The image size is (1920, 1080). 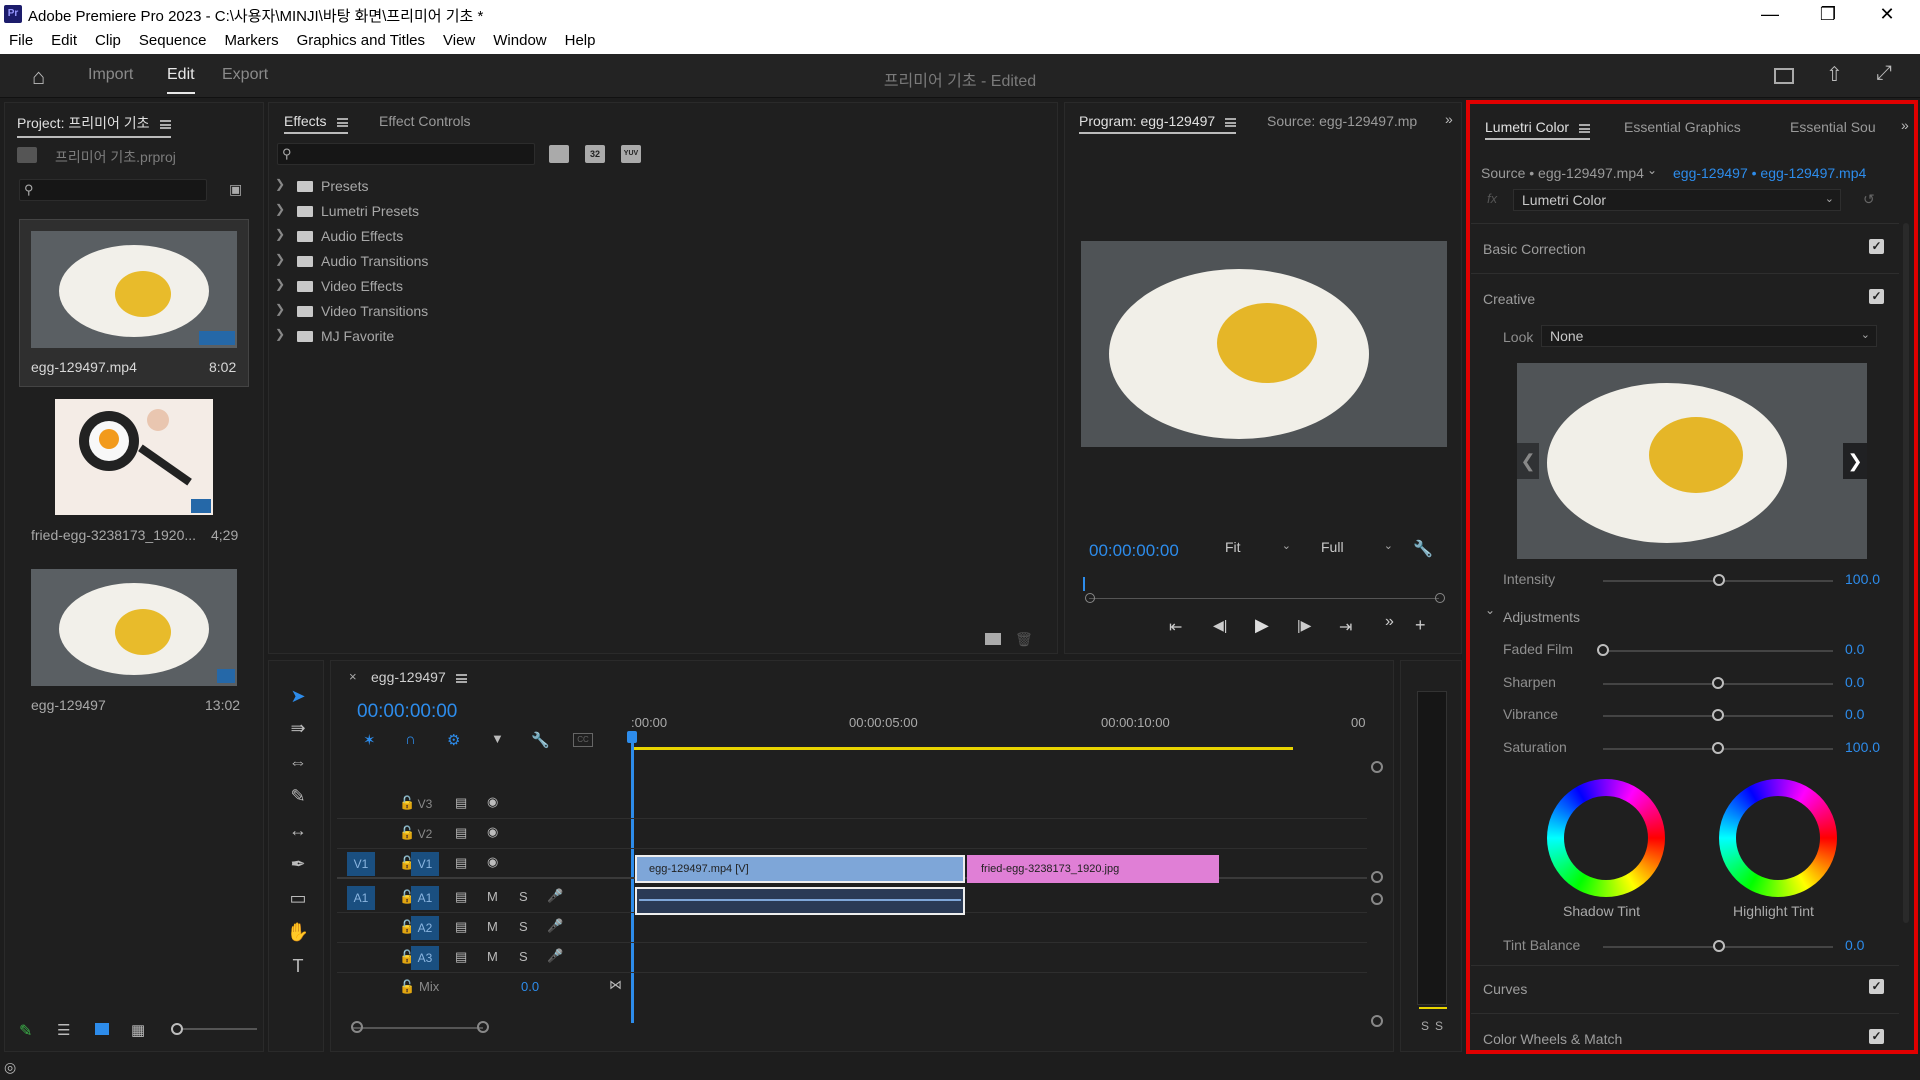 I want to click on section-basic-correction: Basic Correction, so click(x=1534, y=249).